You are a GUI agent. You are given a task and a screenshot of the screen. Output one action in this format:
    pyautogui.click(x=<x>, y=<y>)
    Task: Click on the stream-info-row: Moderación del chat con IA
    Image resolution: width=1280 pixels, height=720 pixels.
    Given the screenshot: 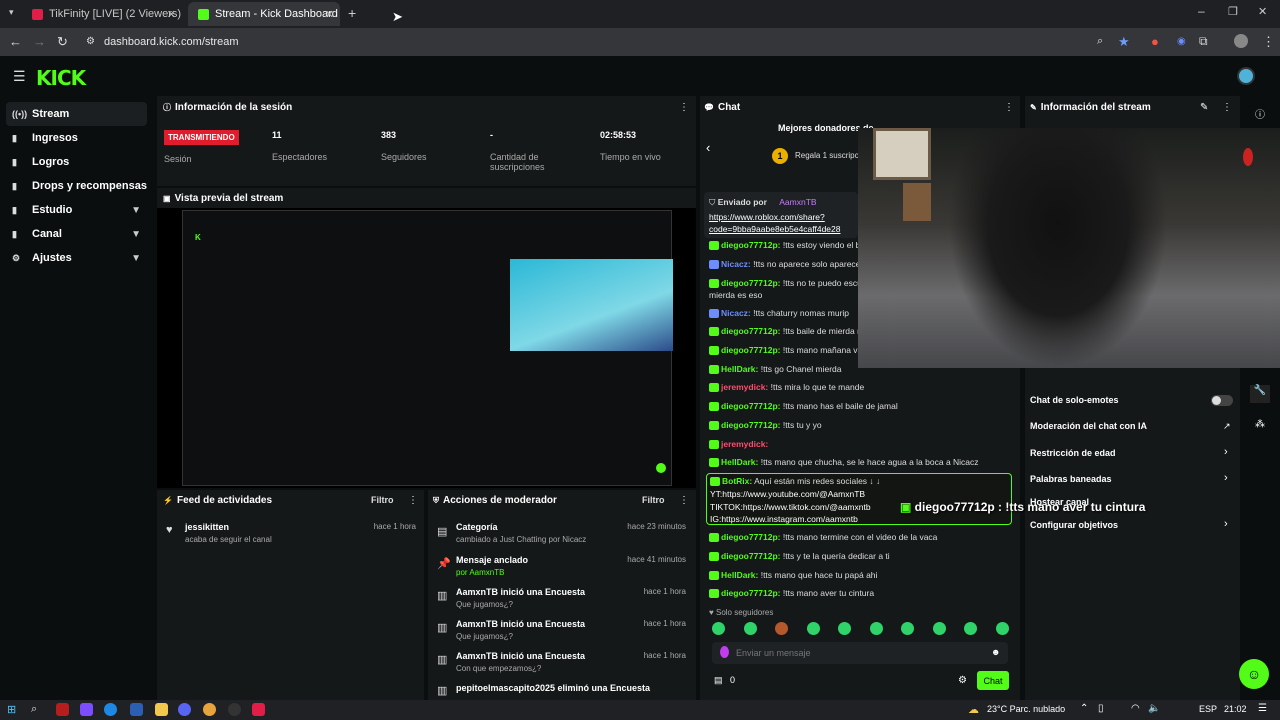 What is the action you would take?
    pyautogui.click(x=1088, y=426)
    